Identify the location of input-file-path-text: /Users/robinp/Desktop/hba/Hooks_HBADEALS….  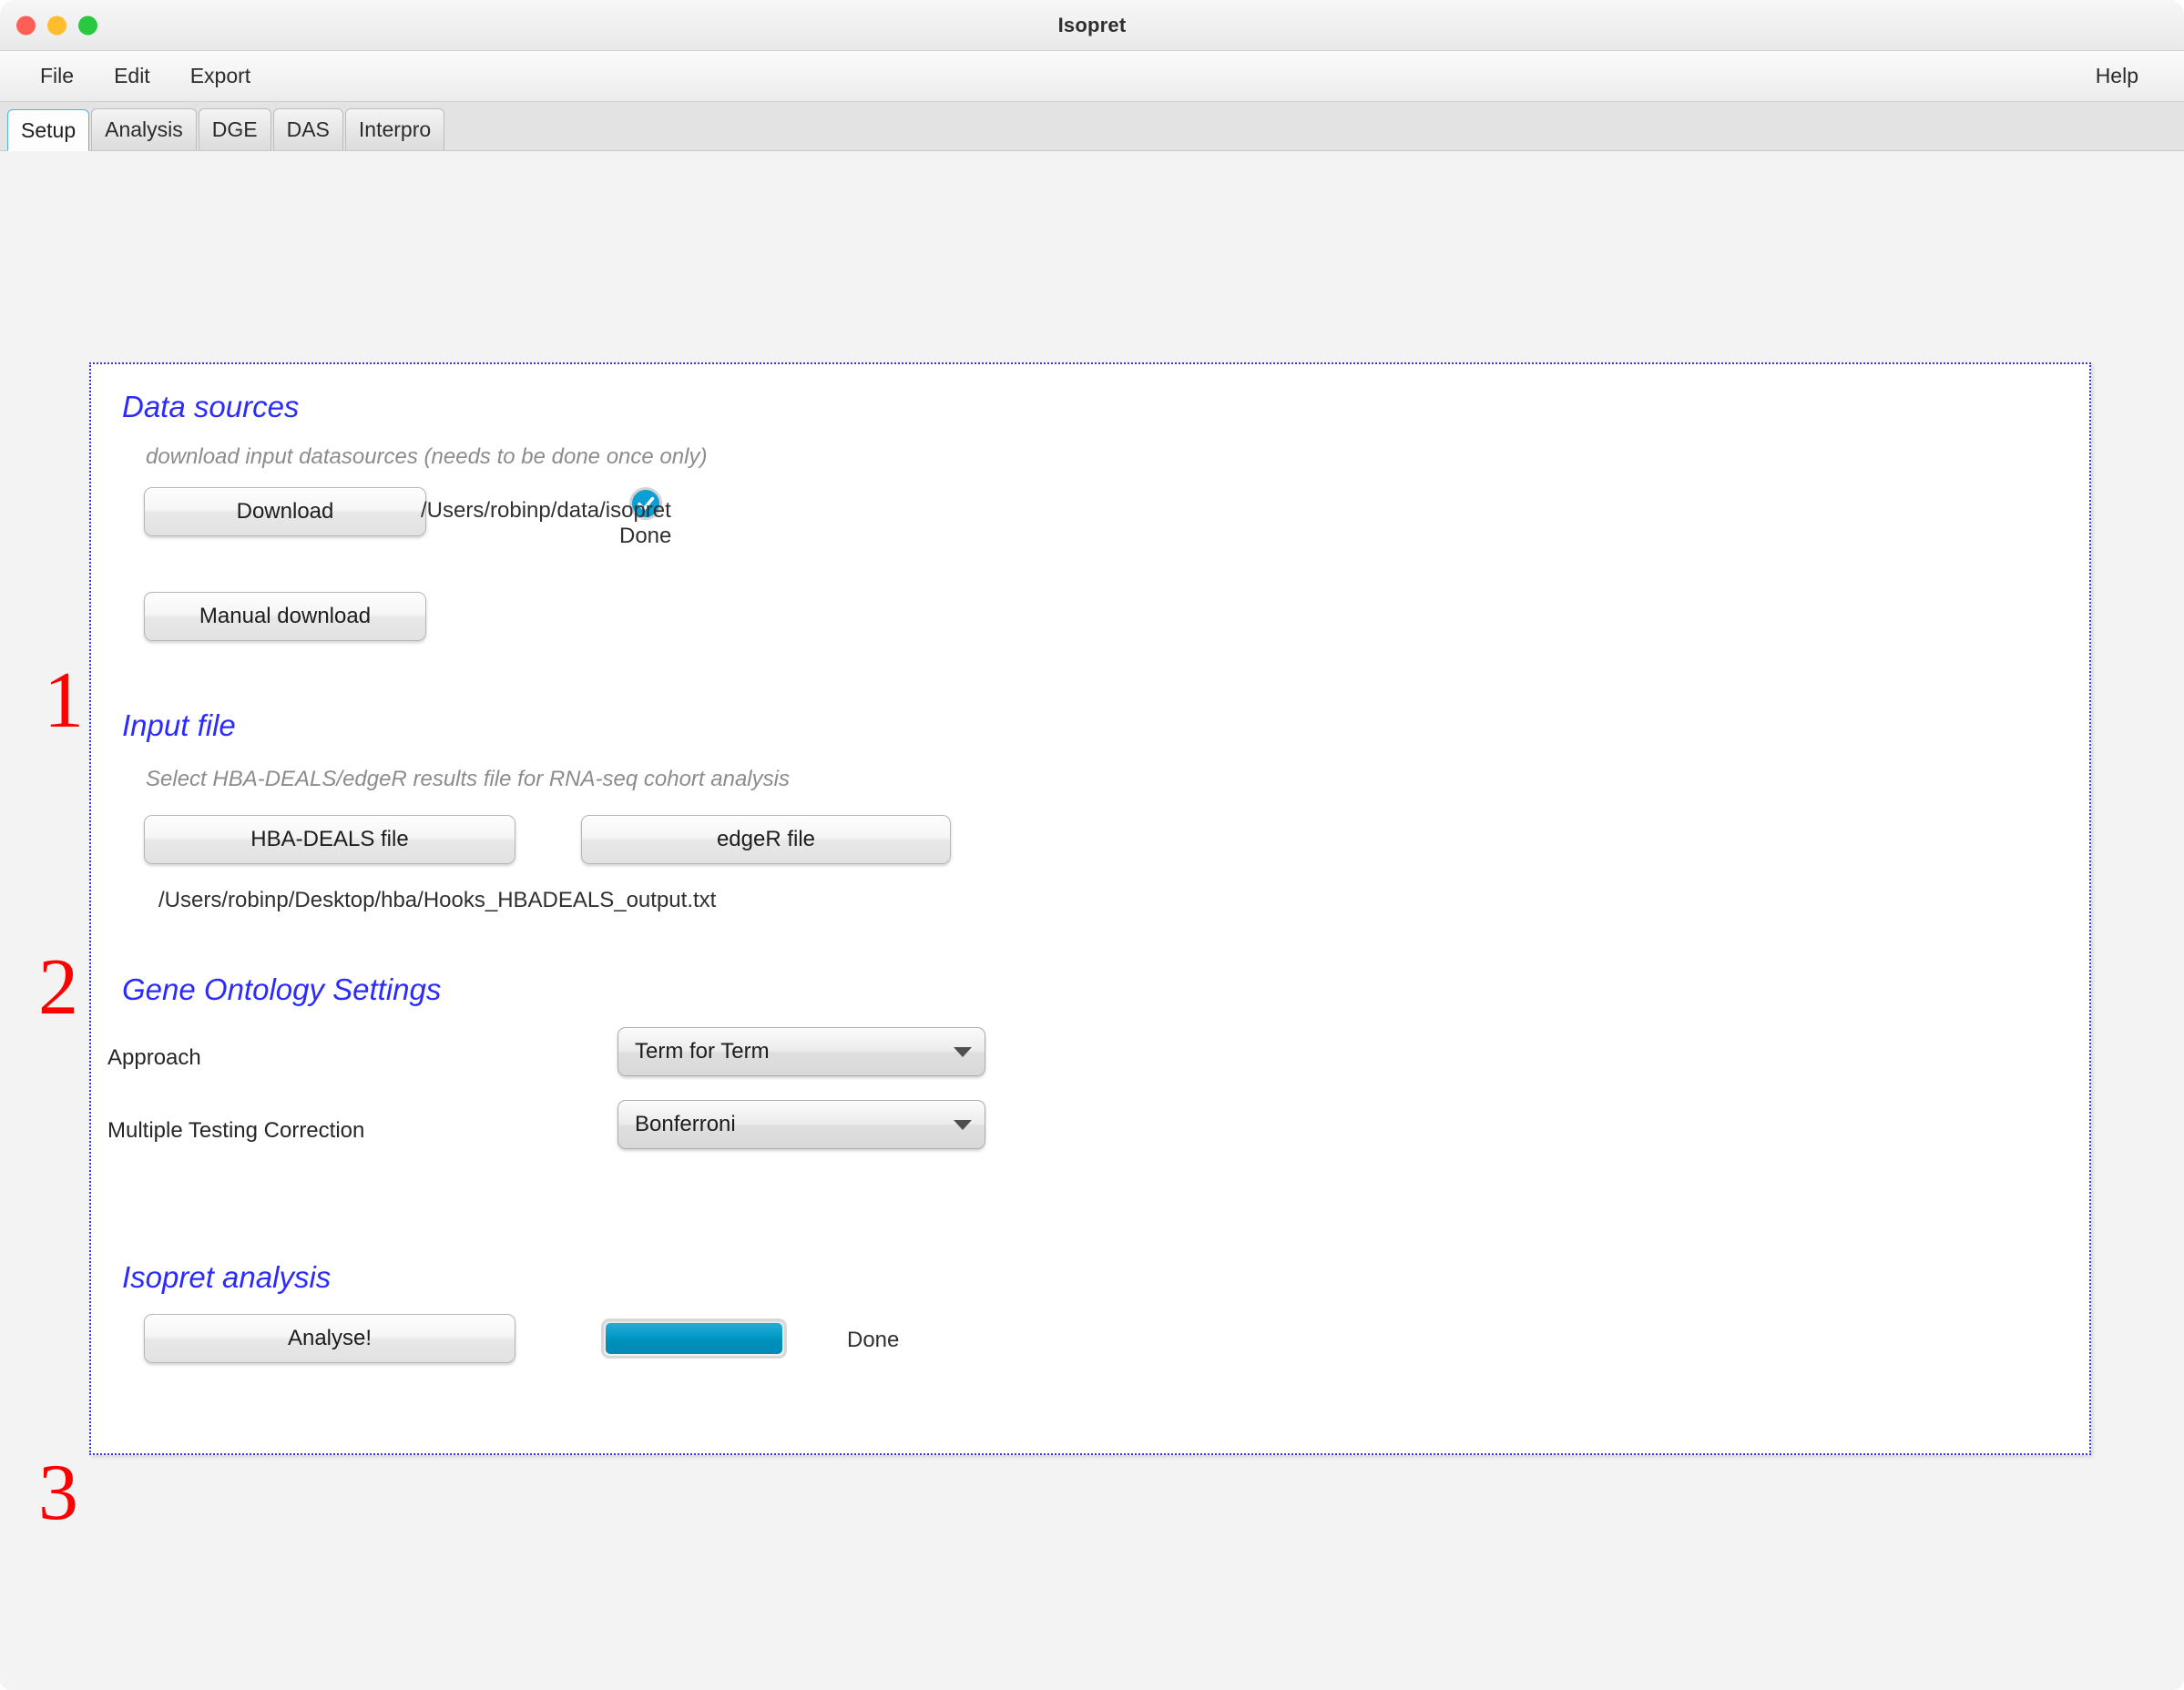
(438, 900).